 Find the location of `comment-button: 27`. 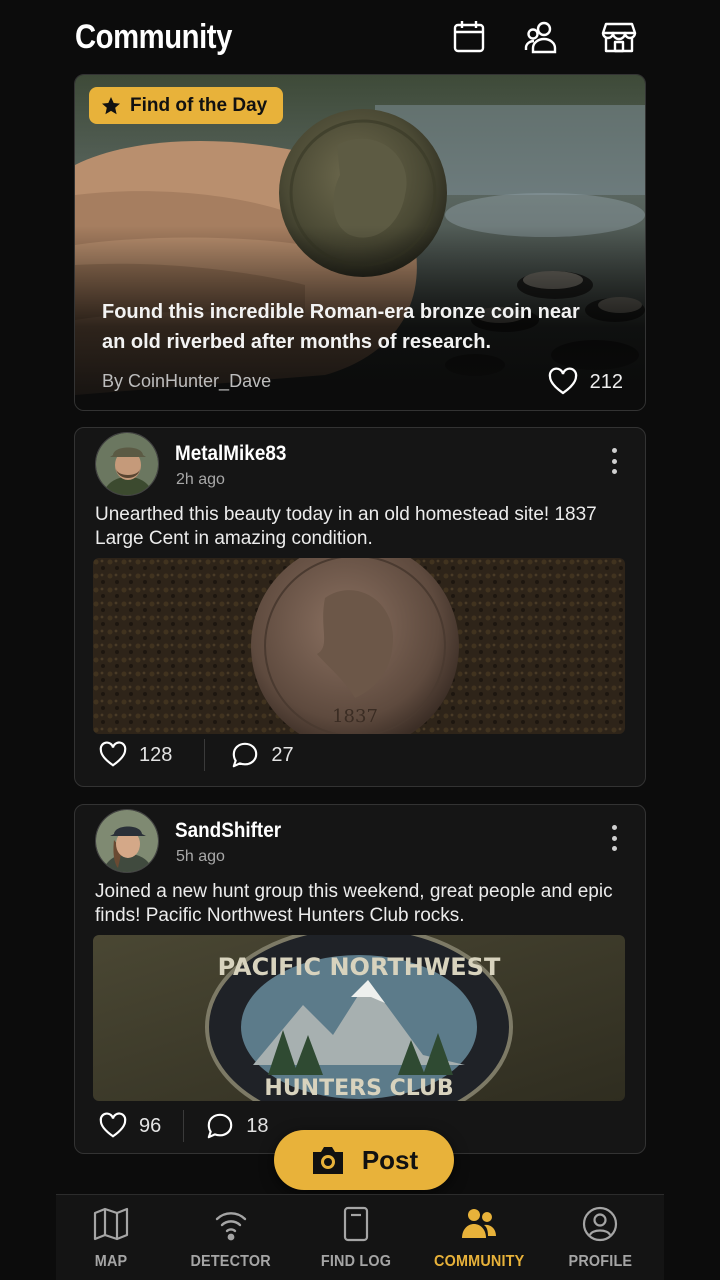

comment-button: 27 is located at coordinates (262, 755).